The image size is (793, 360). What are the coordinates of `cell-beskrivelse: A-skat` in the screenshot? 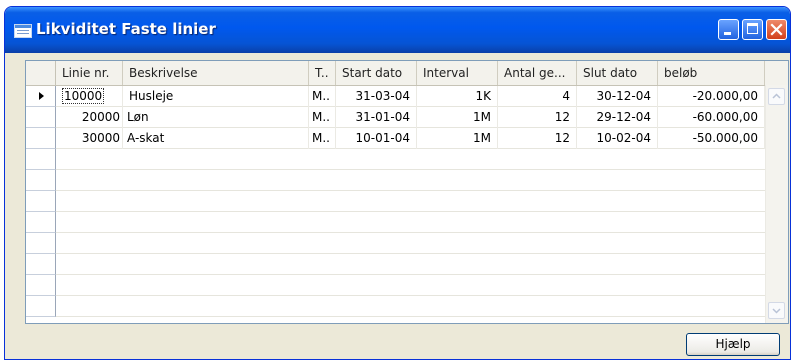 It's located at (216, 138).